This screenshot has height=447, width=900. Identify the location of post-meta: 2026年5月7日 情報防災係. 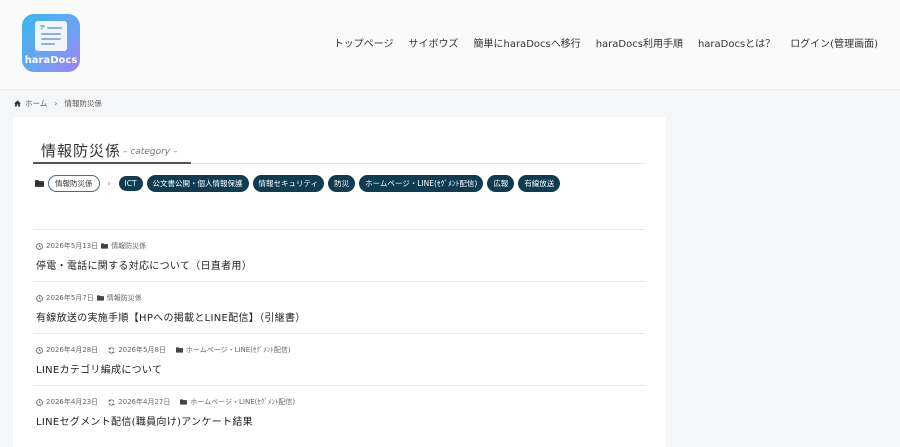
(89, 298).